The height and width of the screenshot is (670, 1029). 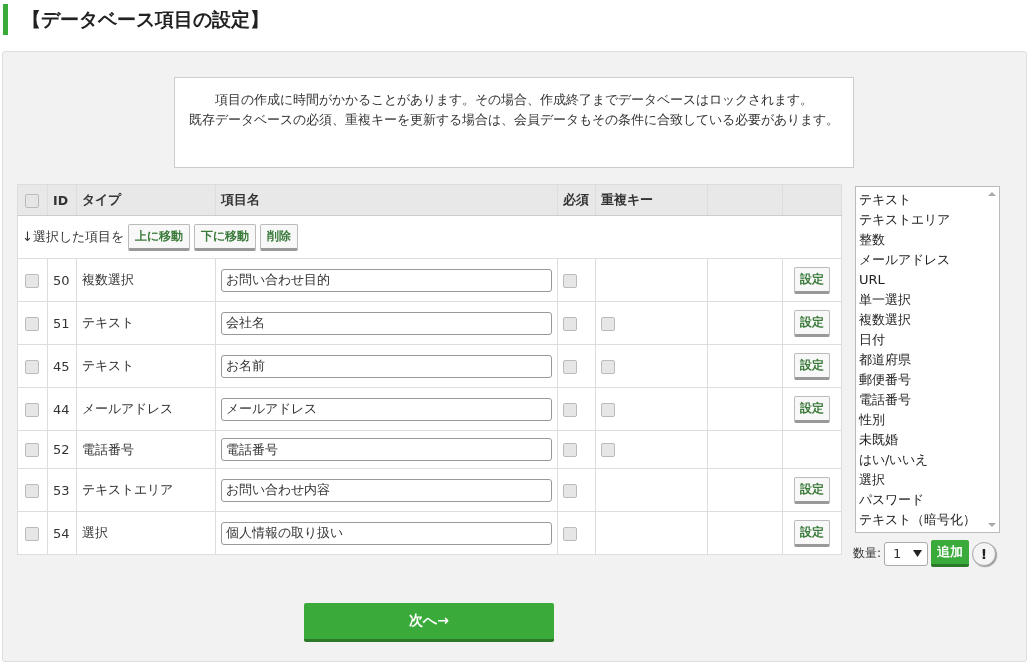 I want to click on field-name-input: 個人情報の取り扱い, so click(x=386, y=533).